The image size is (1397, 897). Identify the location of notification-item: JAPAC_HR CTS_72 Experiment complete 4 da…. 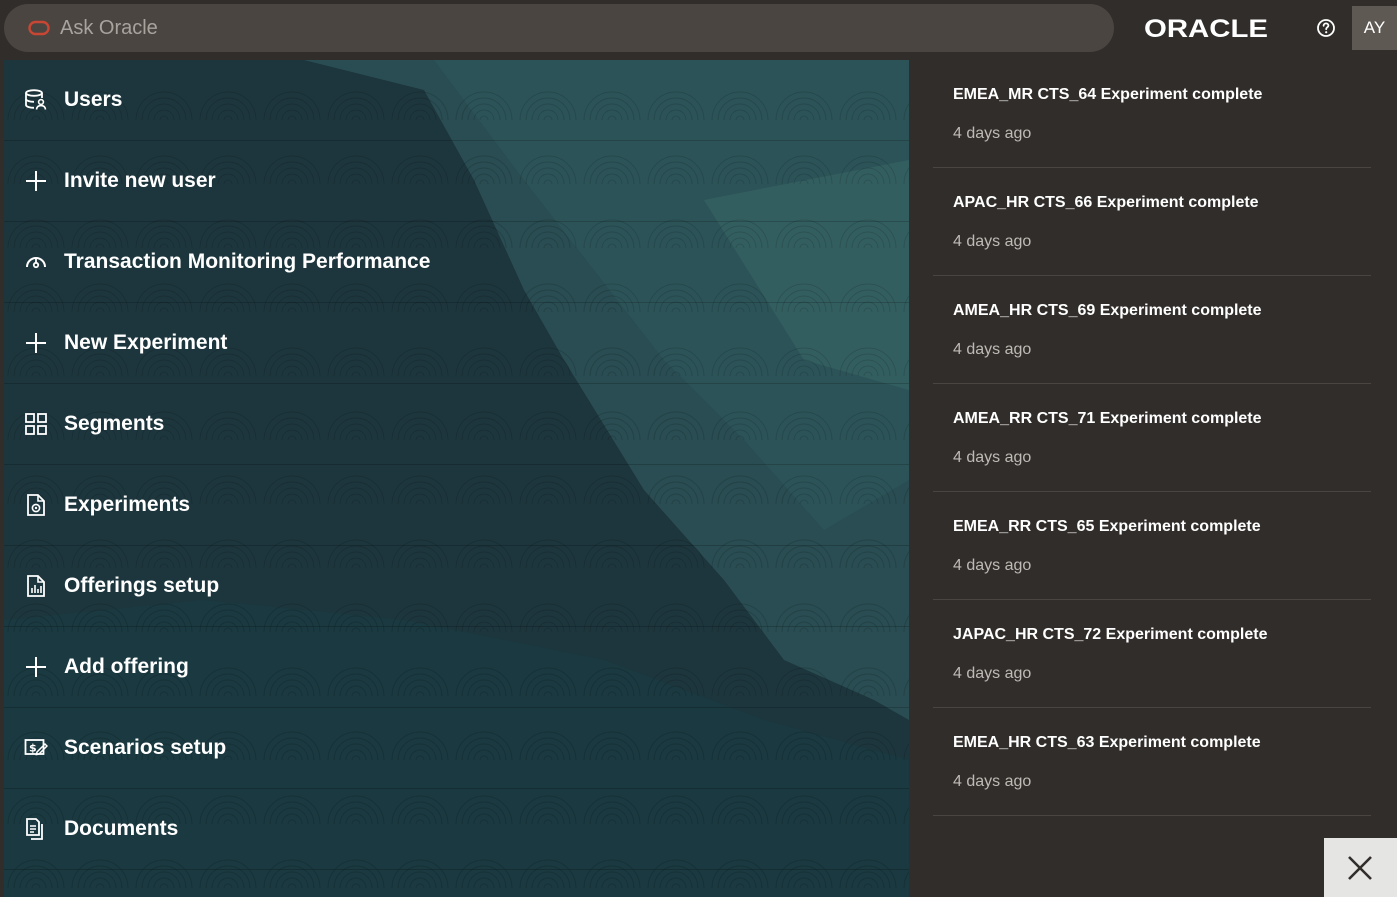
(1152, 654).